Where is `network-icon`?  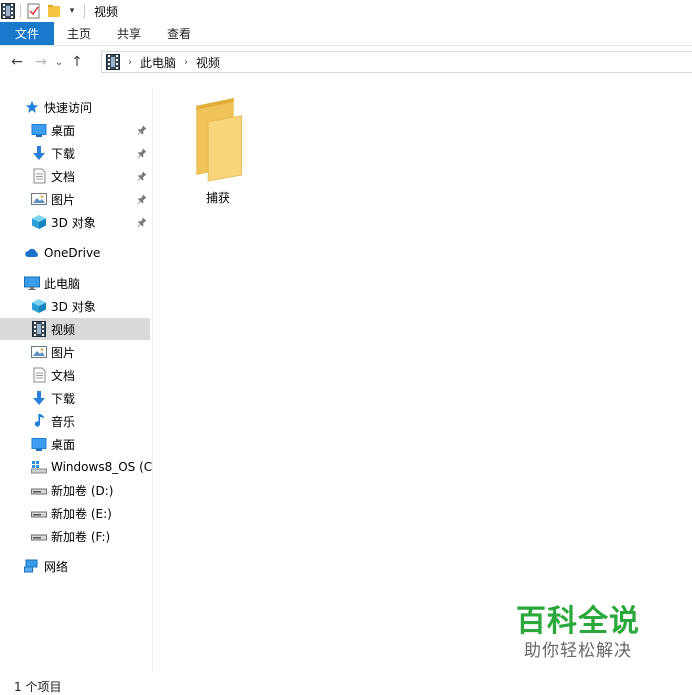
network-icon is located at coordinates (32, 566).